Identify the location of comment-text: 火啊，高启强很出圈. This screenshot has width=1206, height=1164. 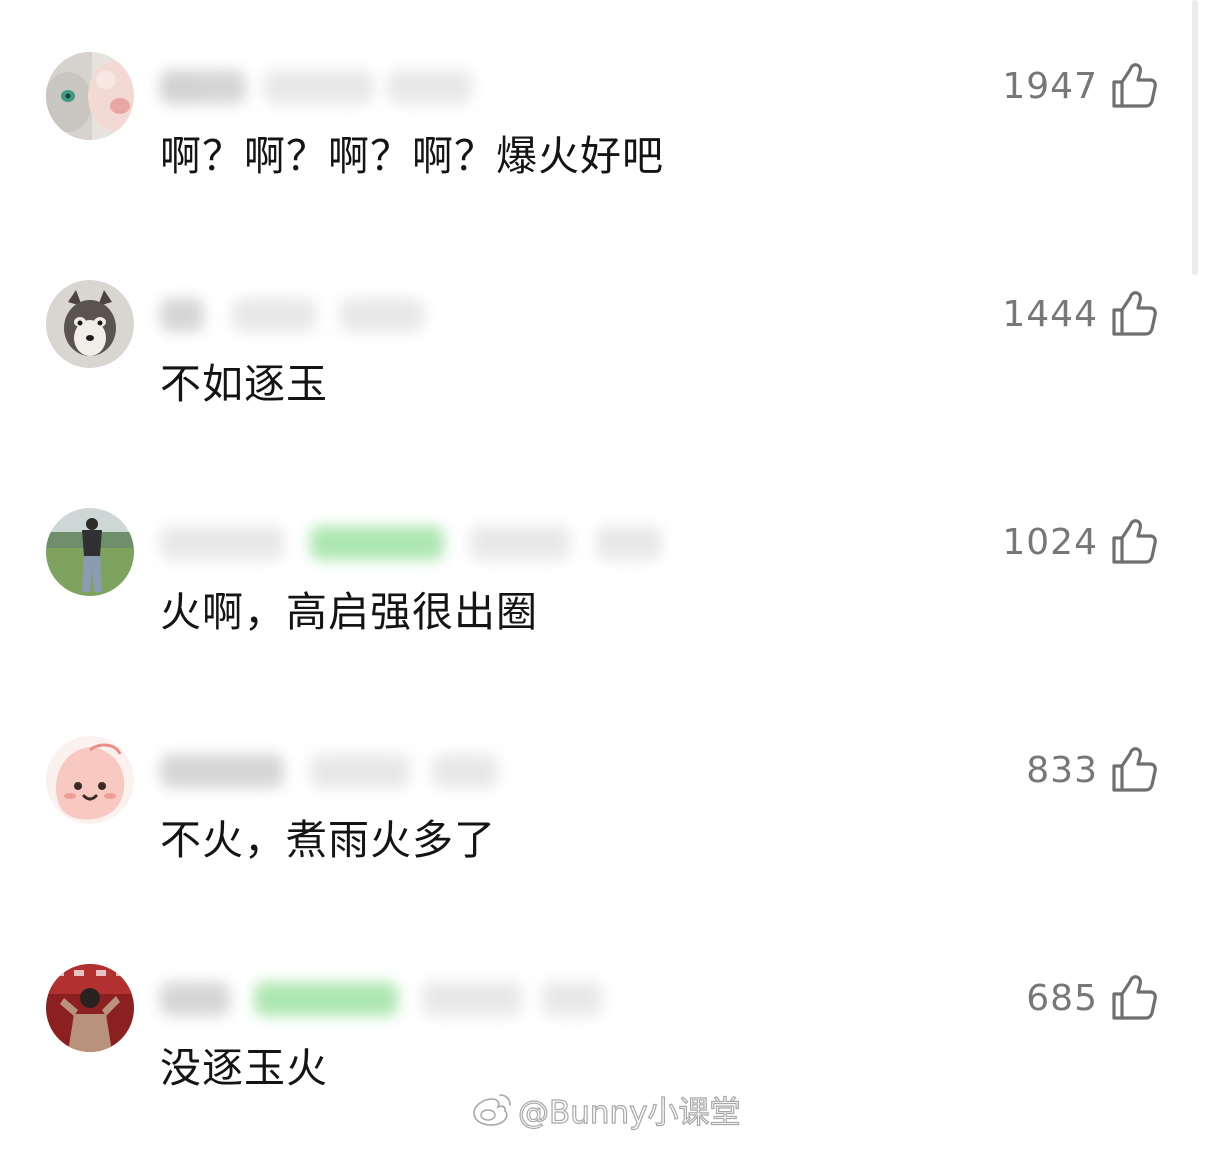
(349, 612).